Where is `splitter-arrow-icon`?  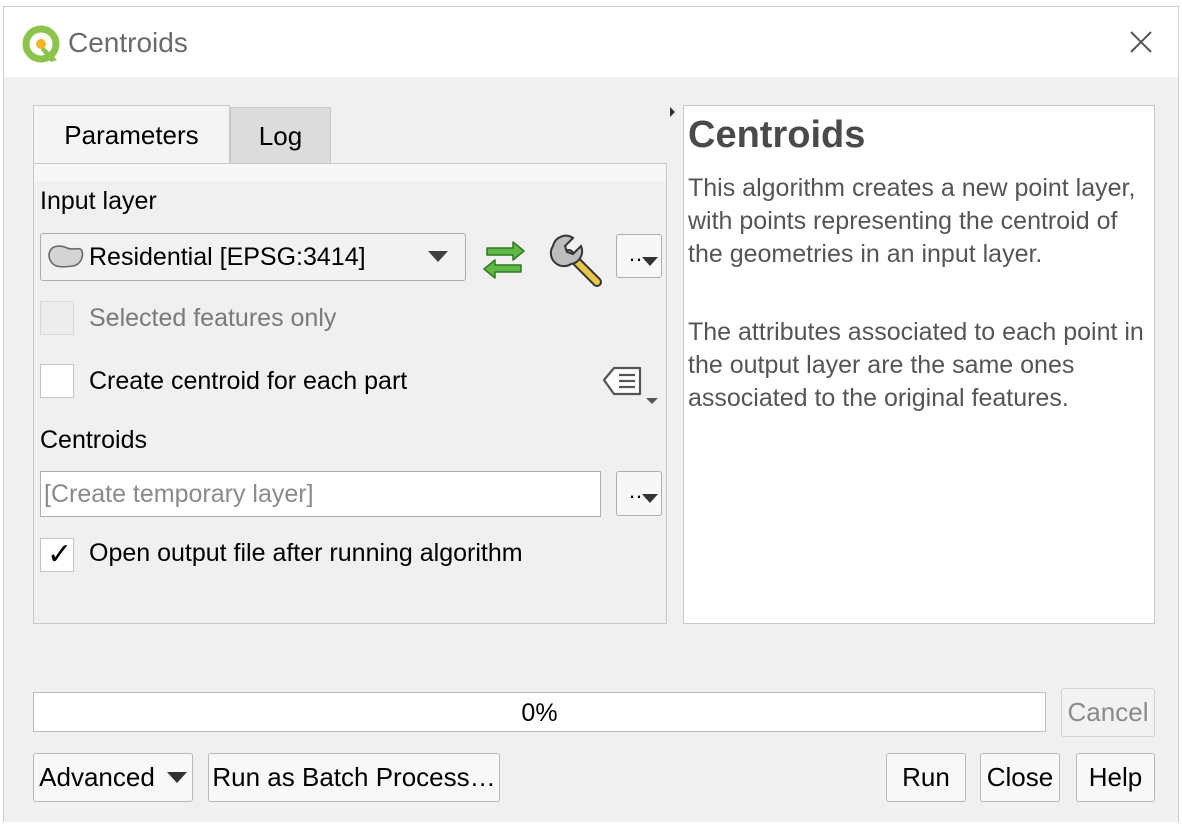
splitter-arrow-icon is located at coordinates (672, 112).